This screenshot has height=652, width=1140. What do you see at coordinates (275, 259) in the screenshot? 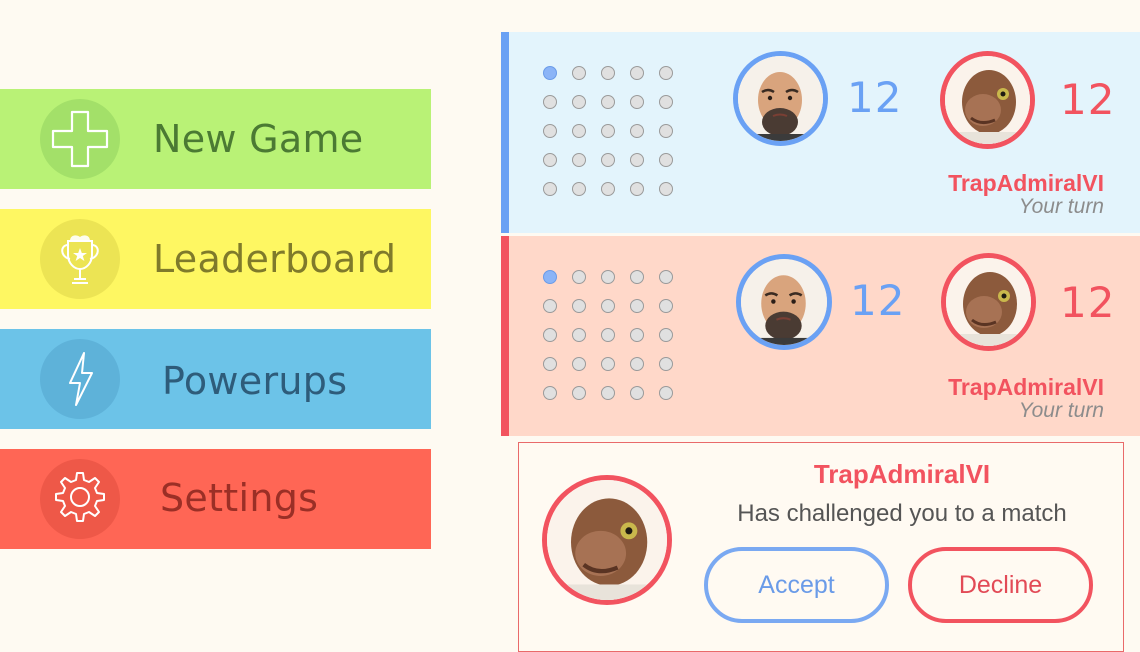
I see `leaderboard-label: Leaderboard` at bounding box center [275, 259].